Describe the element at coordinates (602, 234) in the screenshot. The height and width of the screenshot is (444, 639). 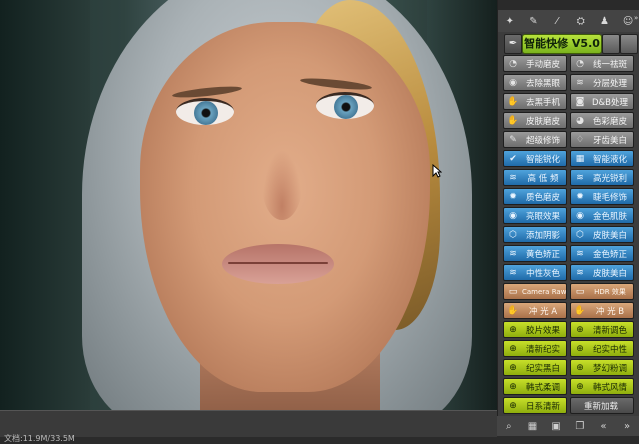
I see `function-button: ⬡ 皮肤美白` at that location.